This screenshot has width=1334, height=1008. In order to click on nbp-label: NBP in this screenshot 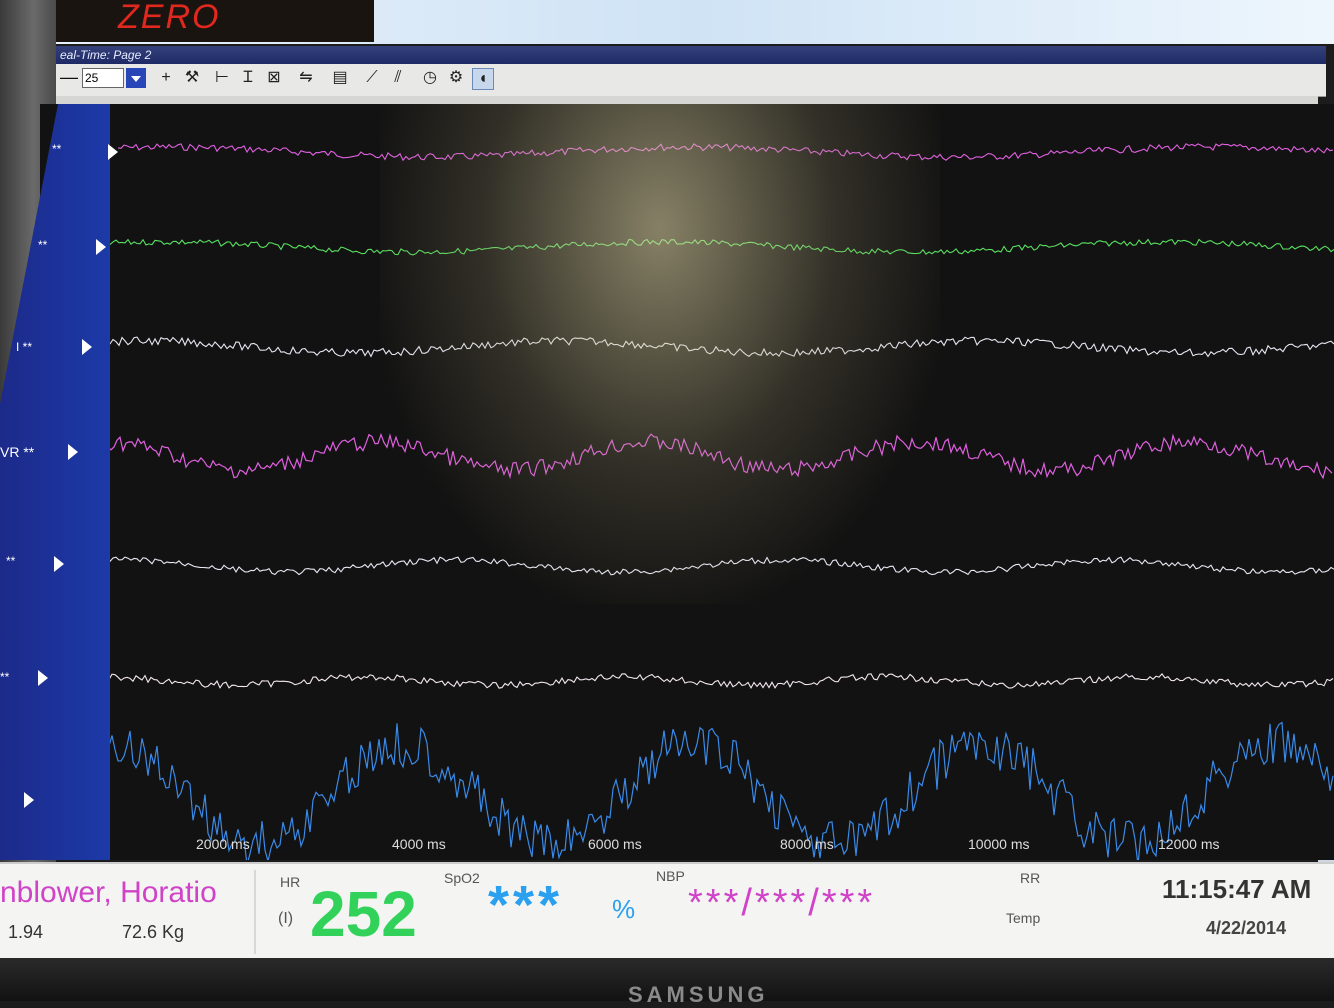, I will do `click(670, 876)`.